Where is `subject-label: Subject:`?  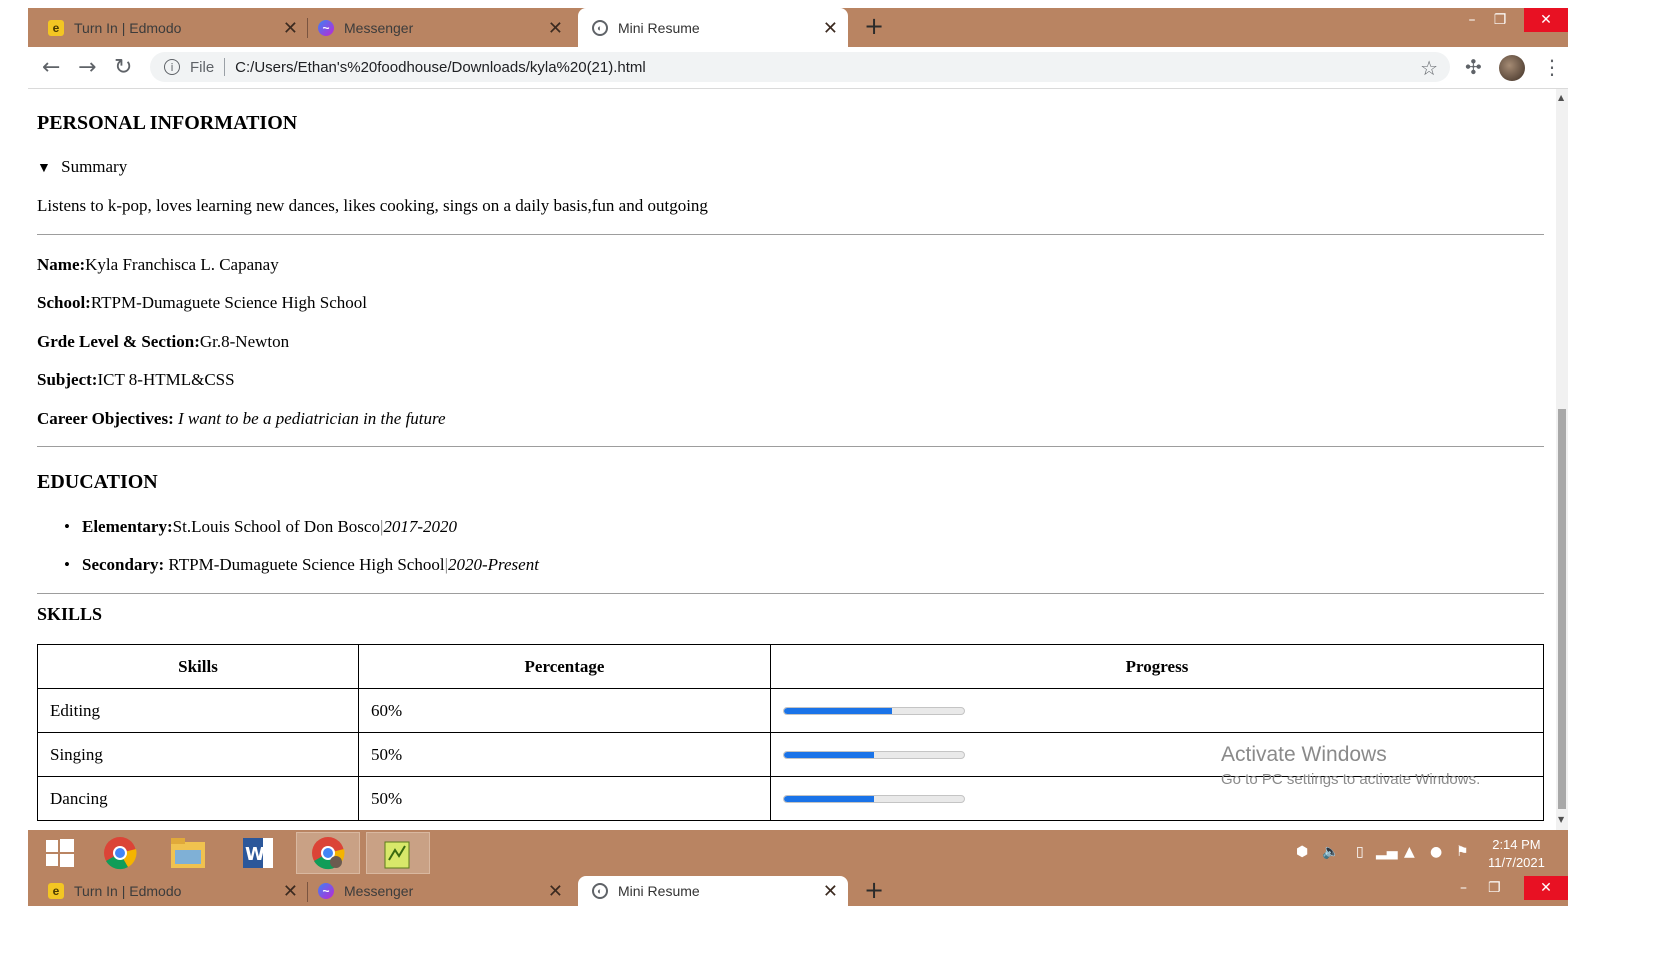
subject-label: Subject: is located at coordinates (67, 379).